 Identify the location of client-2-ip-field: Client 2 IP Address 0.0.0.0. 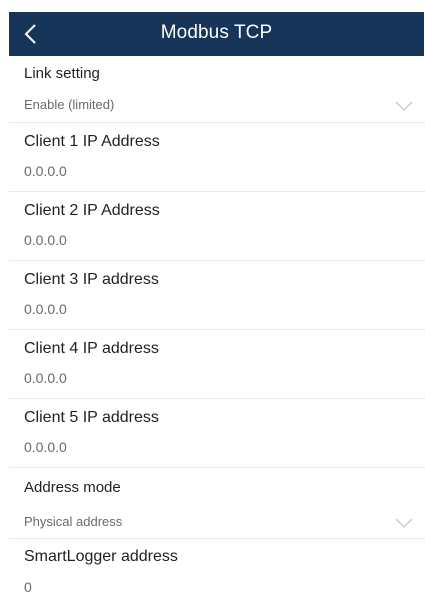
(217, 226).